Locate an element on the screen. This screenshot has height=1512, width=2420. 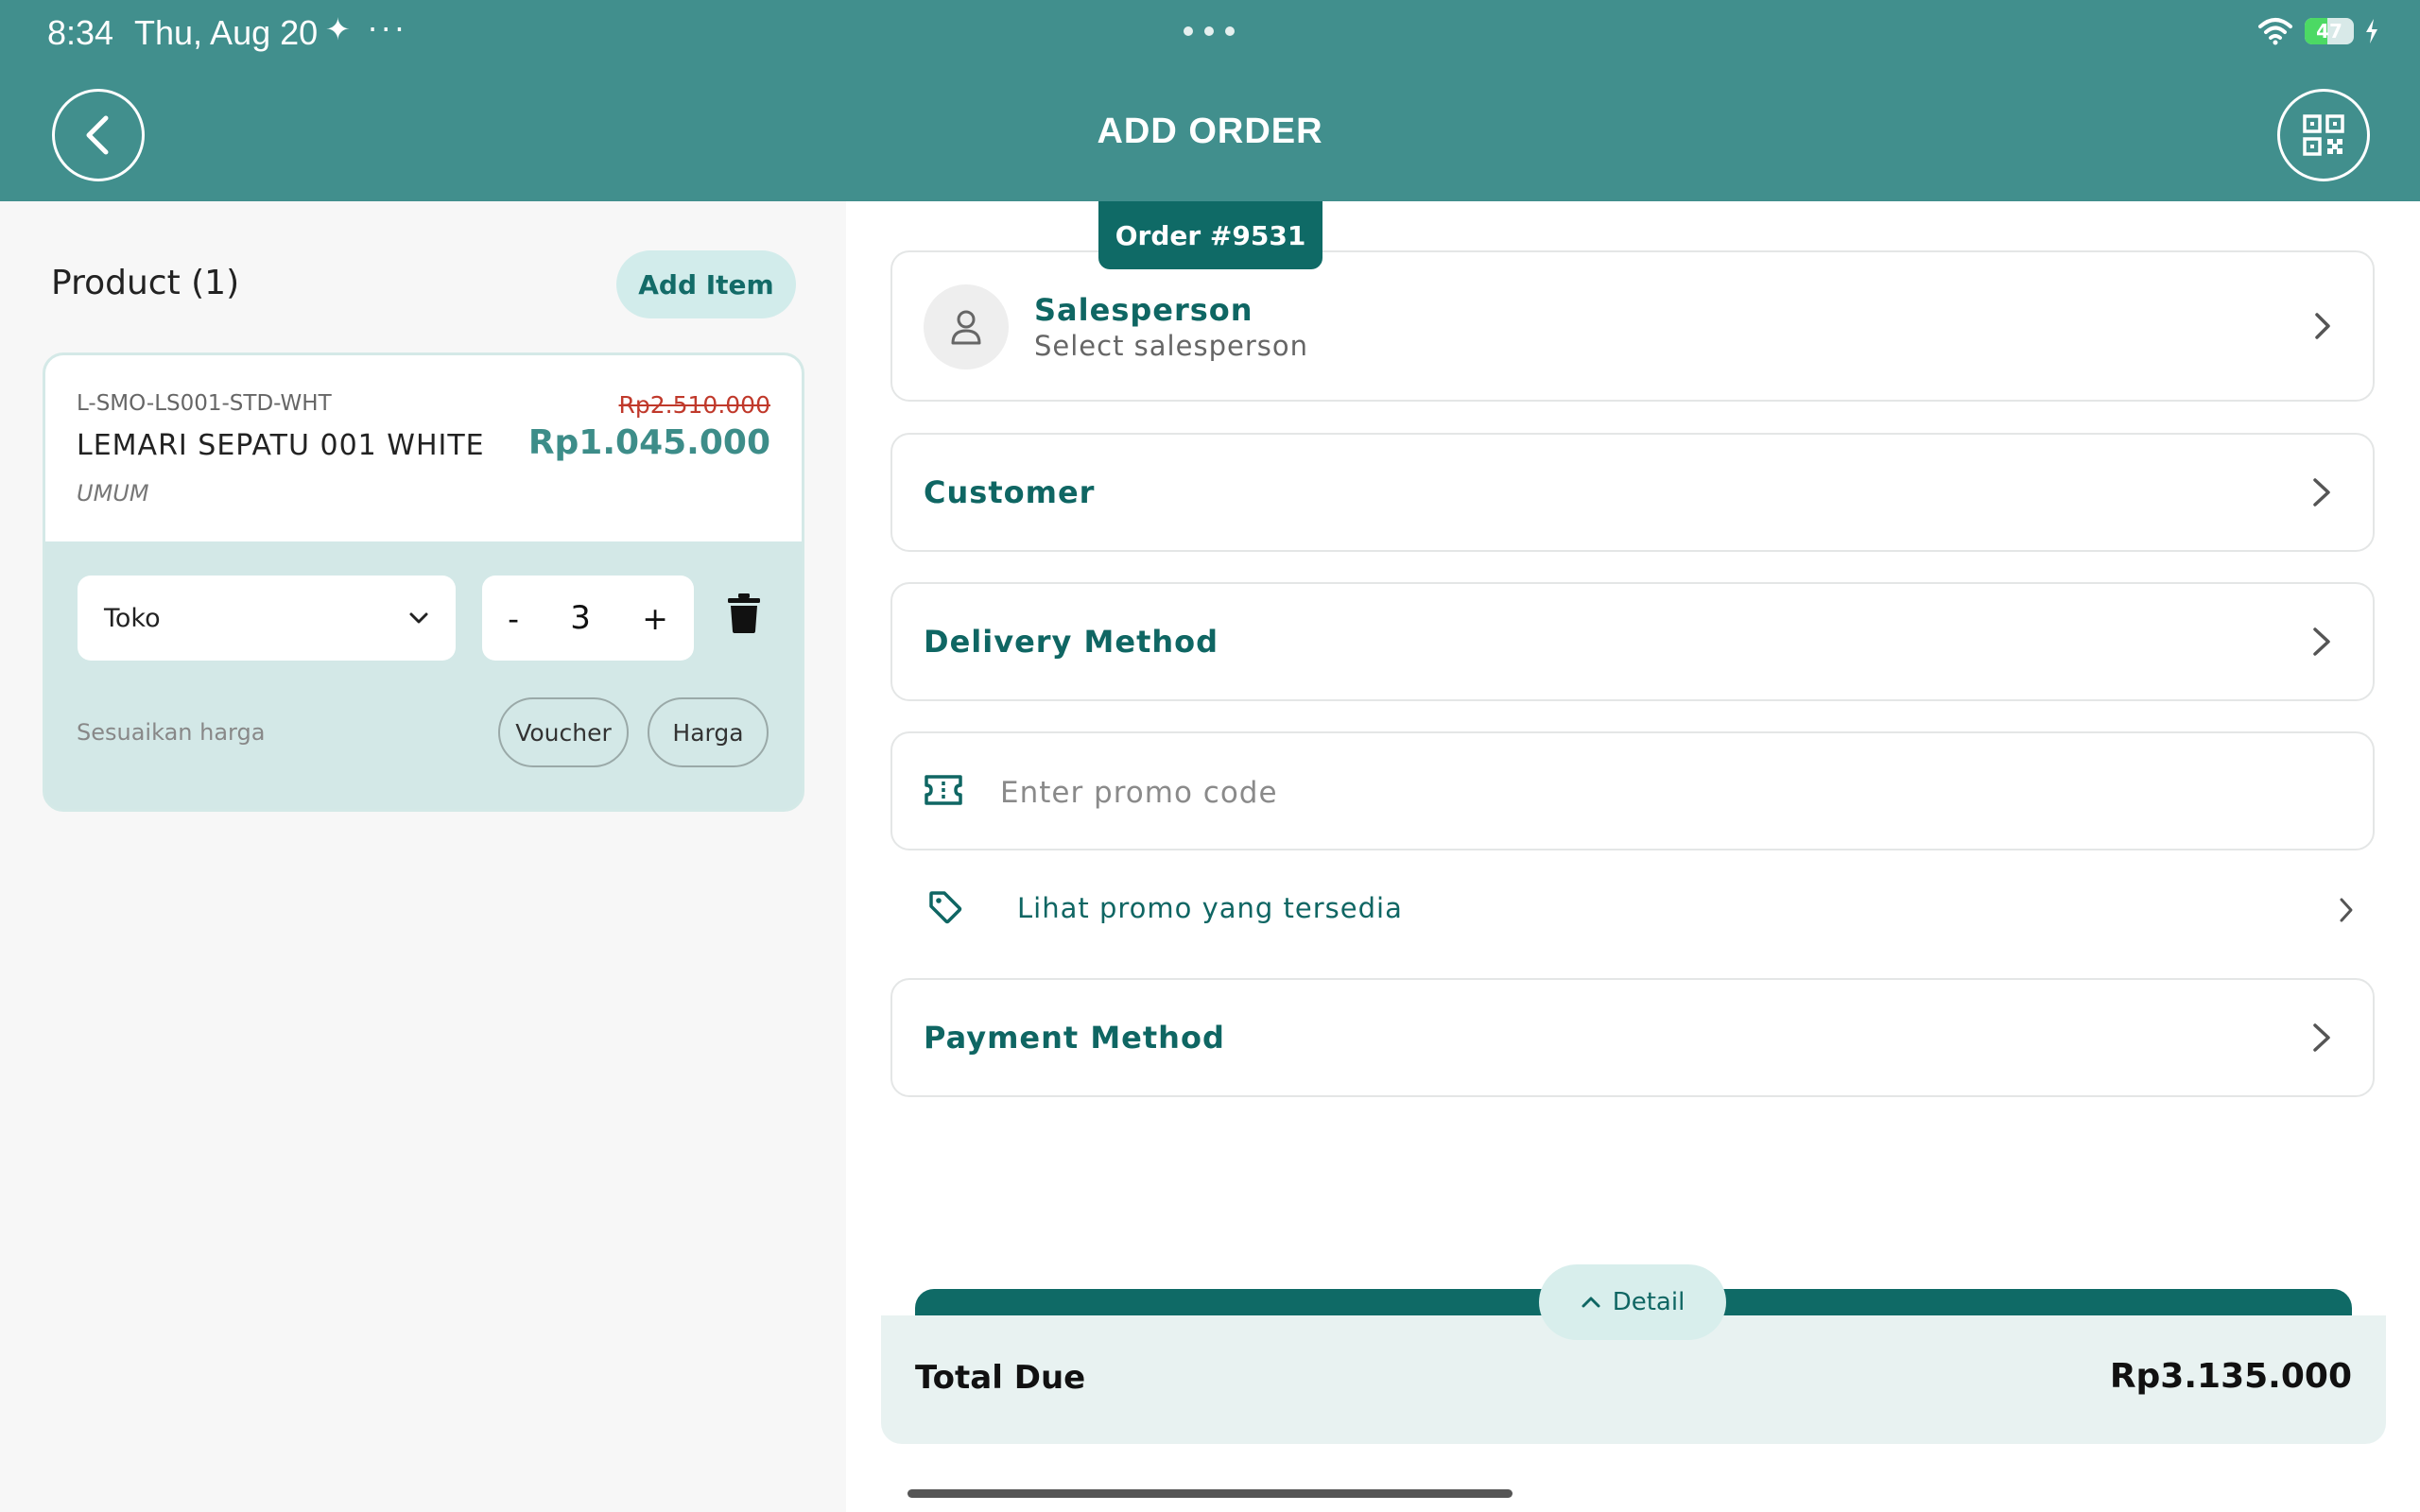
total-due-value: Rp3.135.000 is located at coordinates (2231, 1376).